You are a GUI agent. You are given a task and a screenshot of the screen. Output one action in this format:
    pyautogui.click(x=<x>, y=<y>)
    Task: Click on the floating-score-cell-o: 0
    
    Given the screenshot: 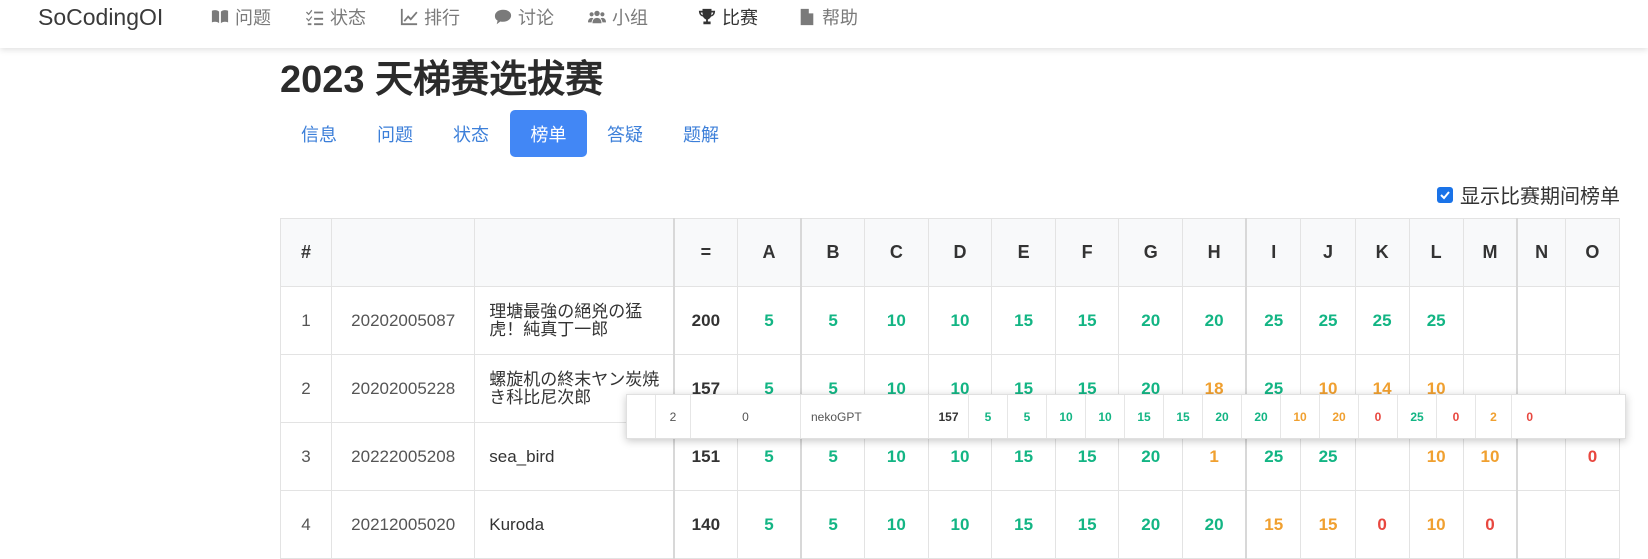 What is the action you would take?
    pyautogui.click(x=1529, y=416)
    